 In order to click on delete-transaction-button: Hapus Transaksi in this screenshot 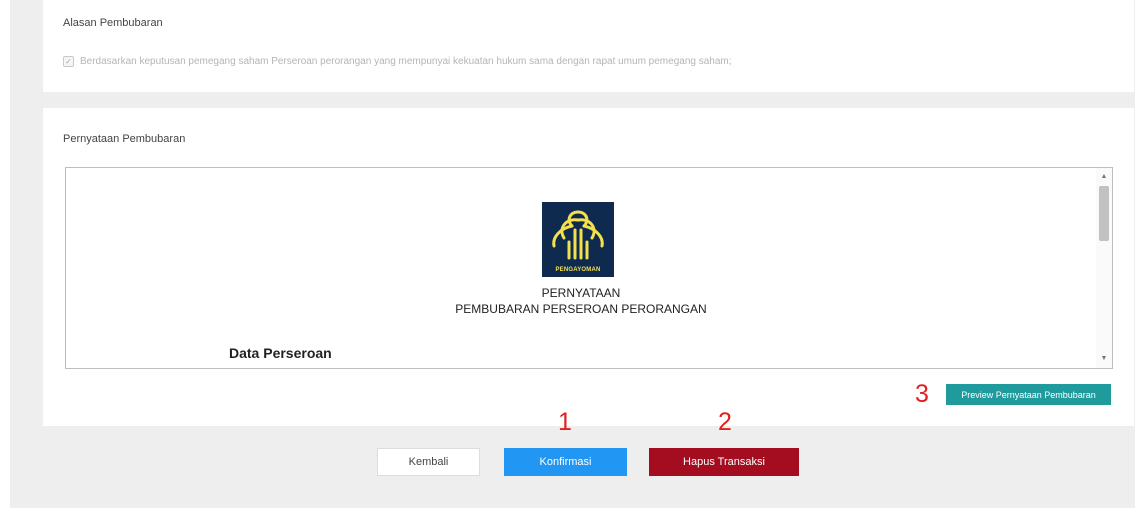, I will do `click(724, 462)`.